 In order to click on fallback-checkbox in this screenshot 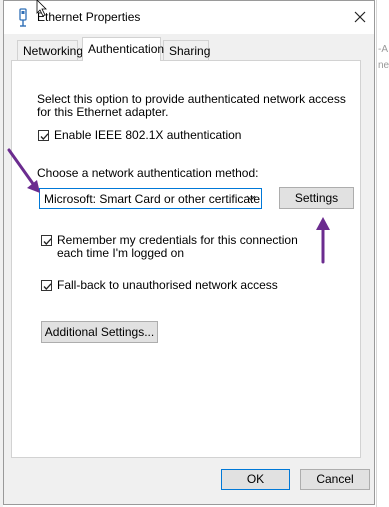, I will do `click(46, 285)`.